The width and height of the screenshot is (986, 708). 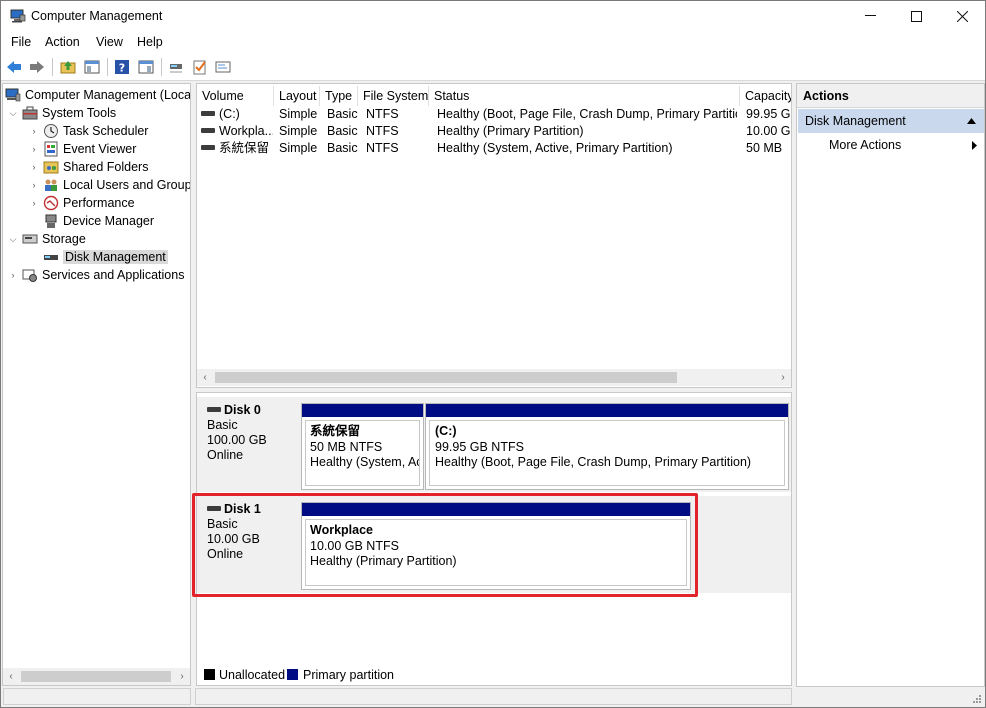 What do you see at coordinates (865, 145) in the screenshot?
I see `more-actions-item: More Actions` at bounding box center [865, 145].